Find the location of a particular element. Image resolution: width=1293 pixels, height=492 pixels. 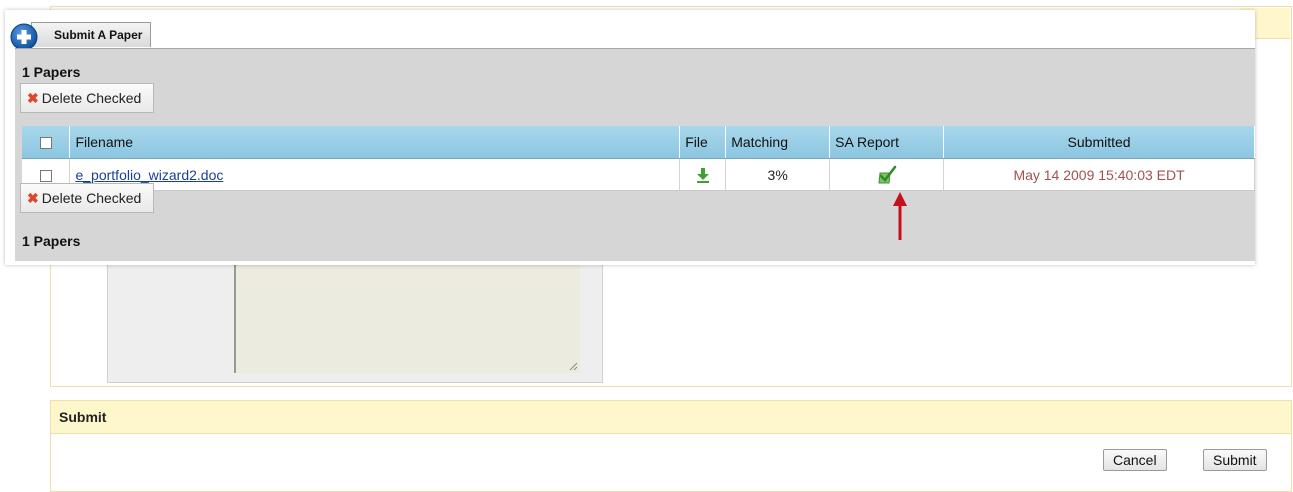

file-cell is located at coordinates (703, 174).